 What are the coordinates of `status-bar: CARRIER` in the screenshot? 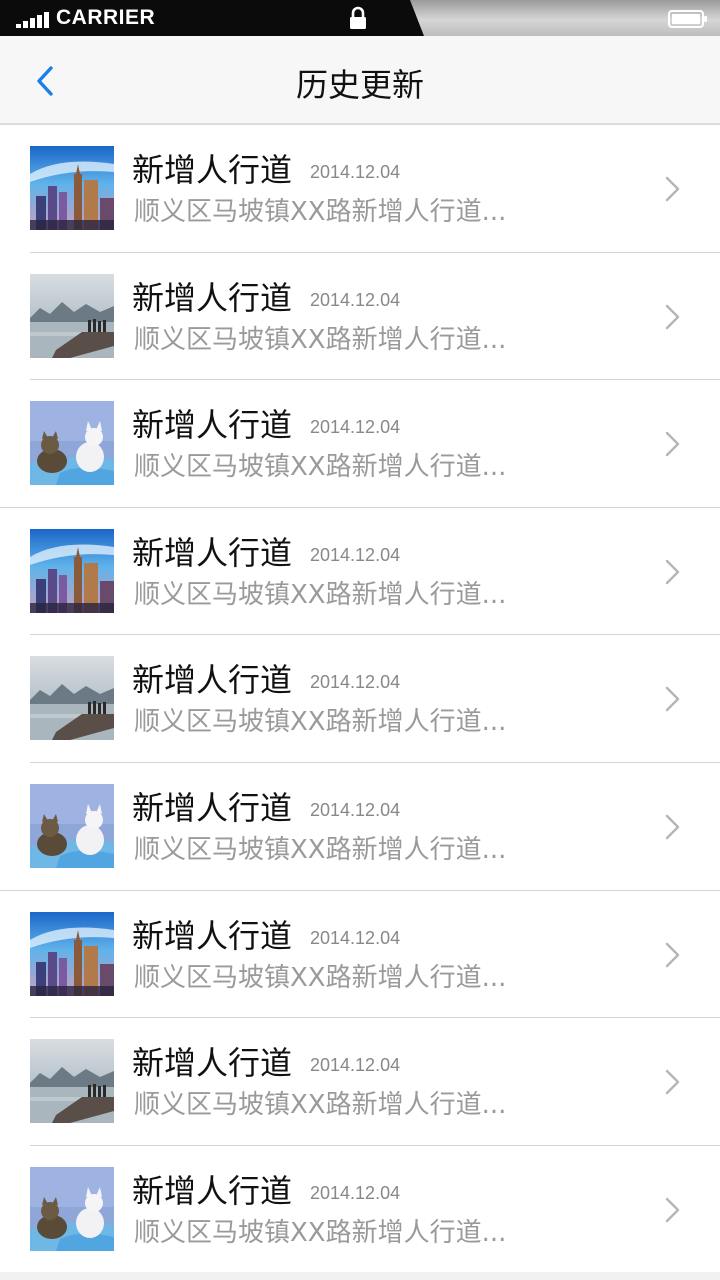 It's located at (360, 18).